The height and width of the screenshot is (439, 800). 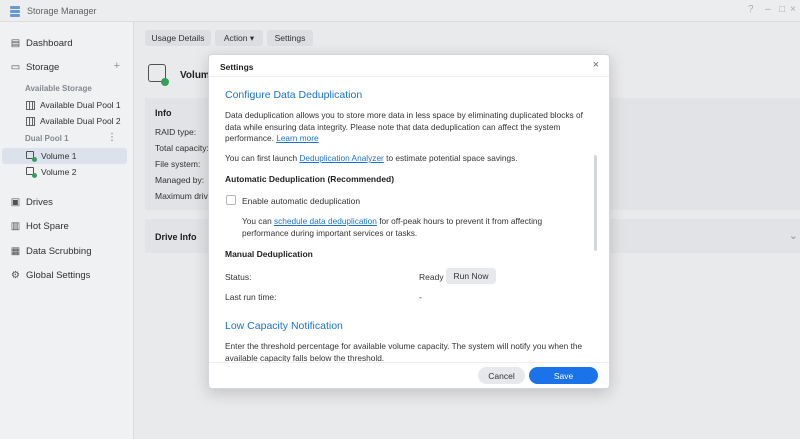 What do you see at coordinates (563, 375) in the screenshot?
I see `save-button: Save` at bounding box center [563, 375].